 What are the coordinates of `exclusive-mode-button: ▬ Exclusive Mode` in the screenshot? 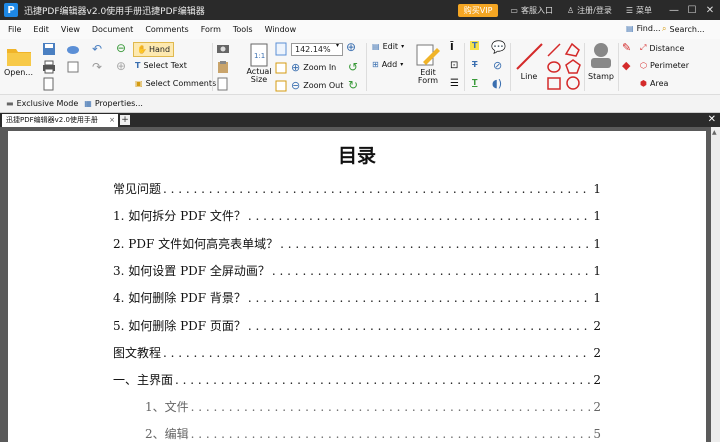 It's located at (42, 103).